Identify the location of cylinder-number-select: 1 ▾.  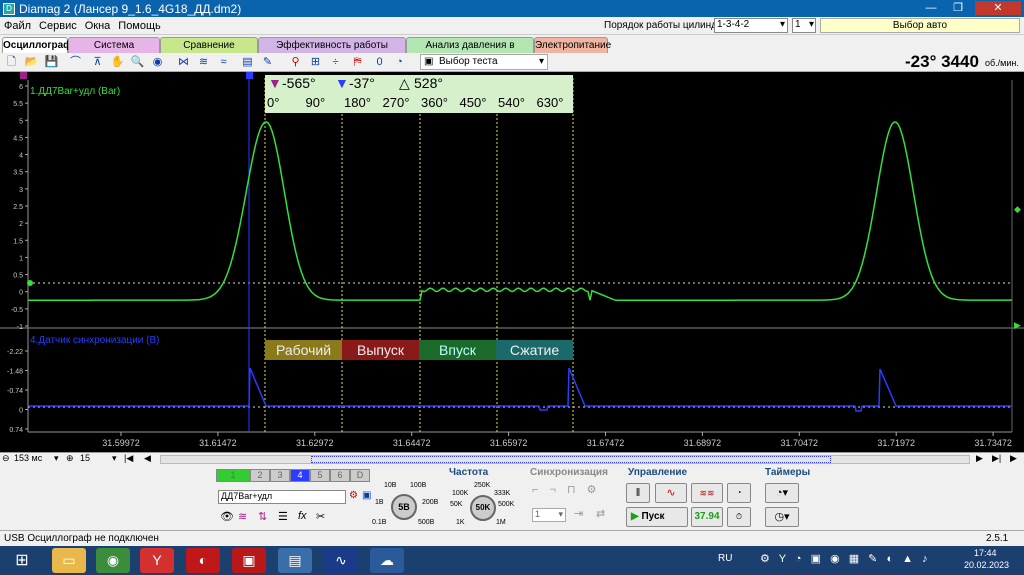
(804, 25).